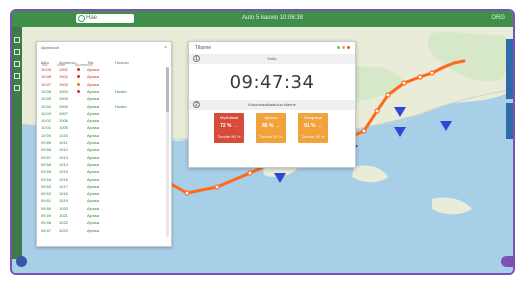  What do you see at coordinates (67, 63) in the screenshot?
I see `header-vehicle: Ajoneuvo` at bounding box center [67, 63].